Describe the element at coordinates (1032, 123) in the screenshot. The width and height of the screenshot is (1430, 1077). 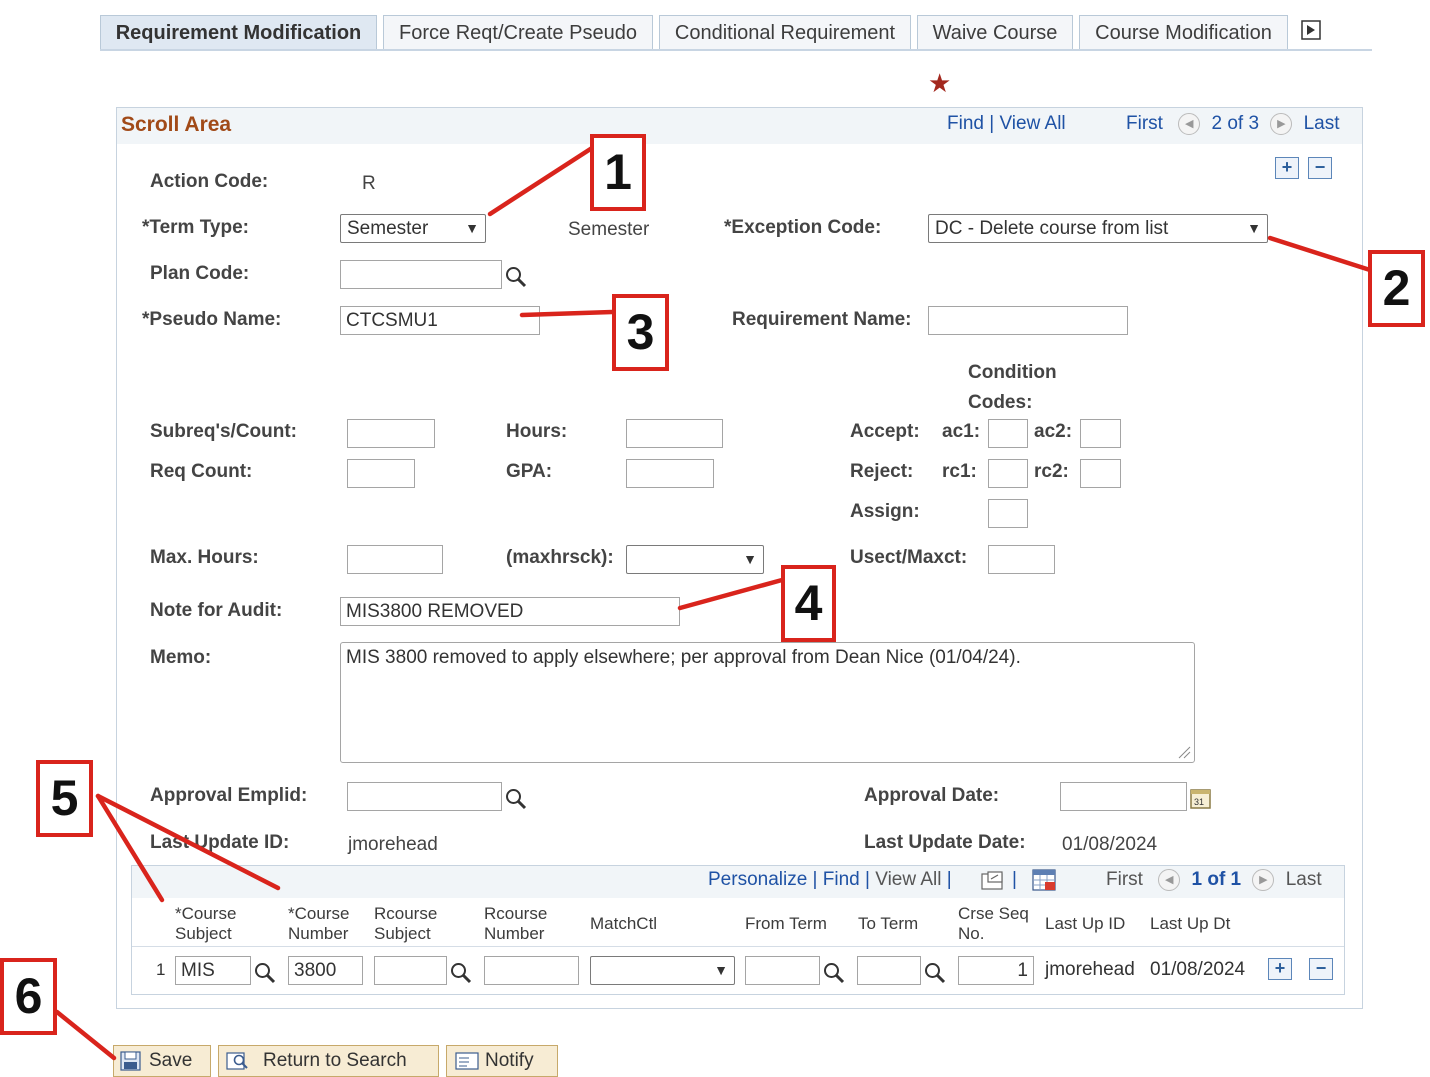
I see `view-all-link: View All` at that location.